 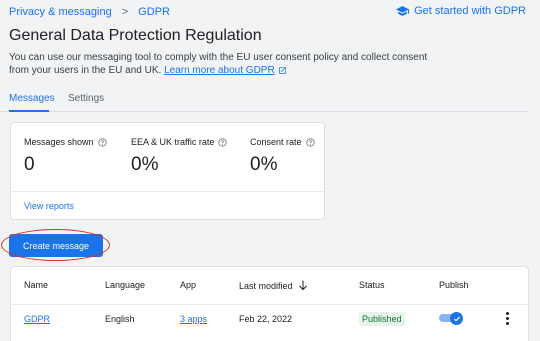 What do you see at coordinates (454, 285) in the screenshot?
I see `column-header-publish: Publish` at bounding box center [454, 285].